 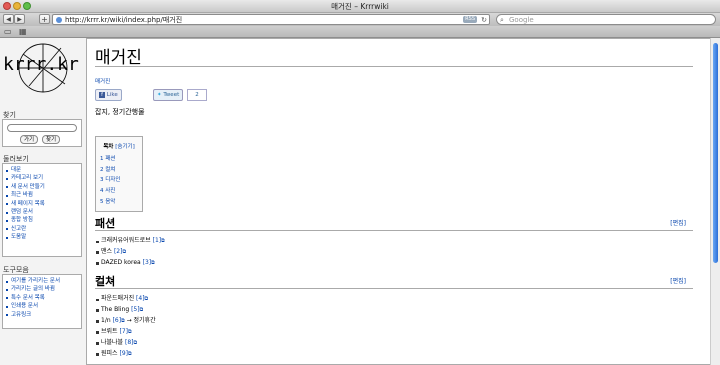 What do you see at coordinates (110, 159) in the screenshot?
I see `toc-item: 1 패션` at bounding box center [110, 159].